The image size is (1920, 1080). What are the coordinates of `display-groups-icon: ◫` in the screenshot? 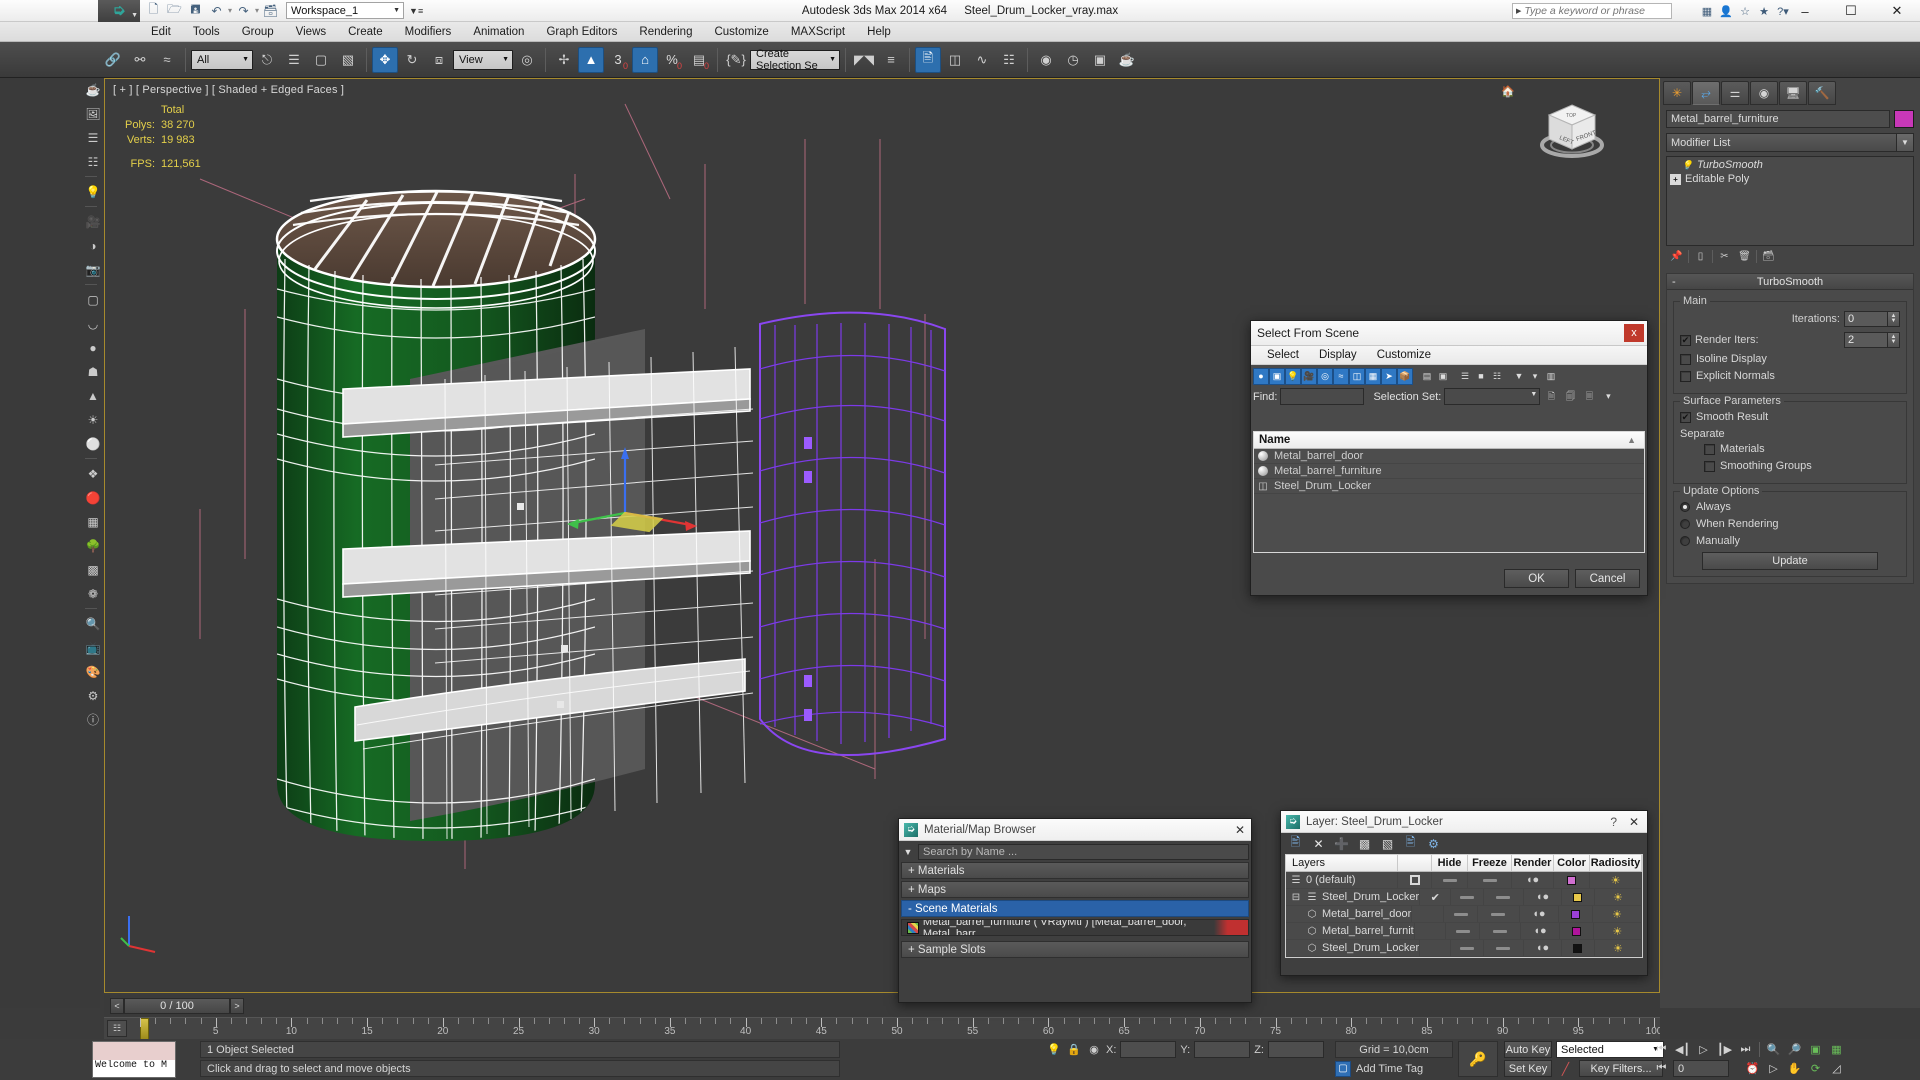 It's located at (1357, 376).